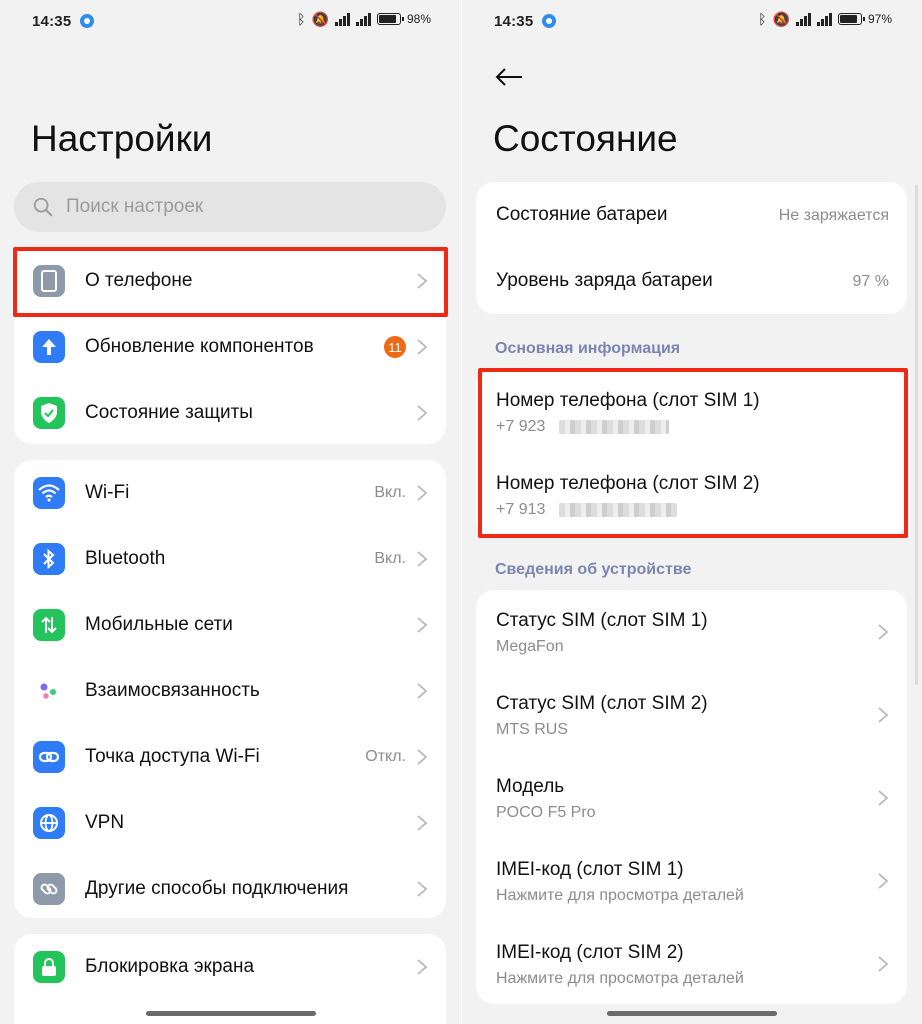 This screenshot has height=1024, width=922. I want to click on battery-percent: 97%, so click(879, 19).